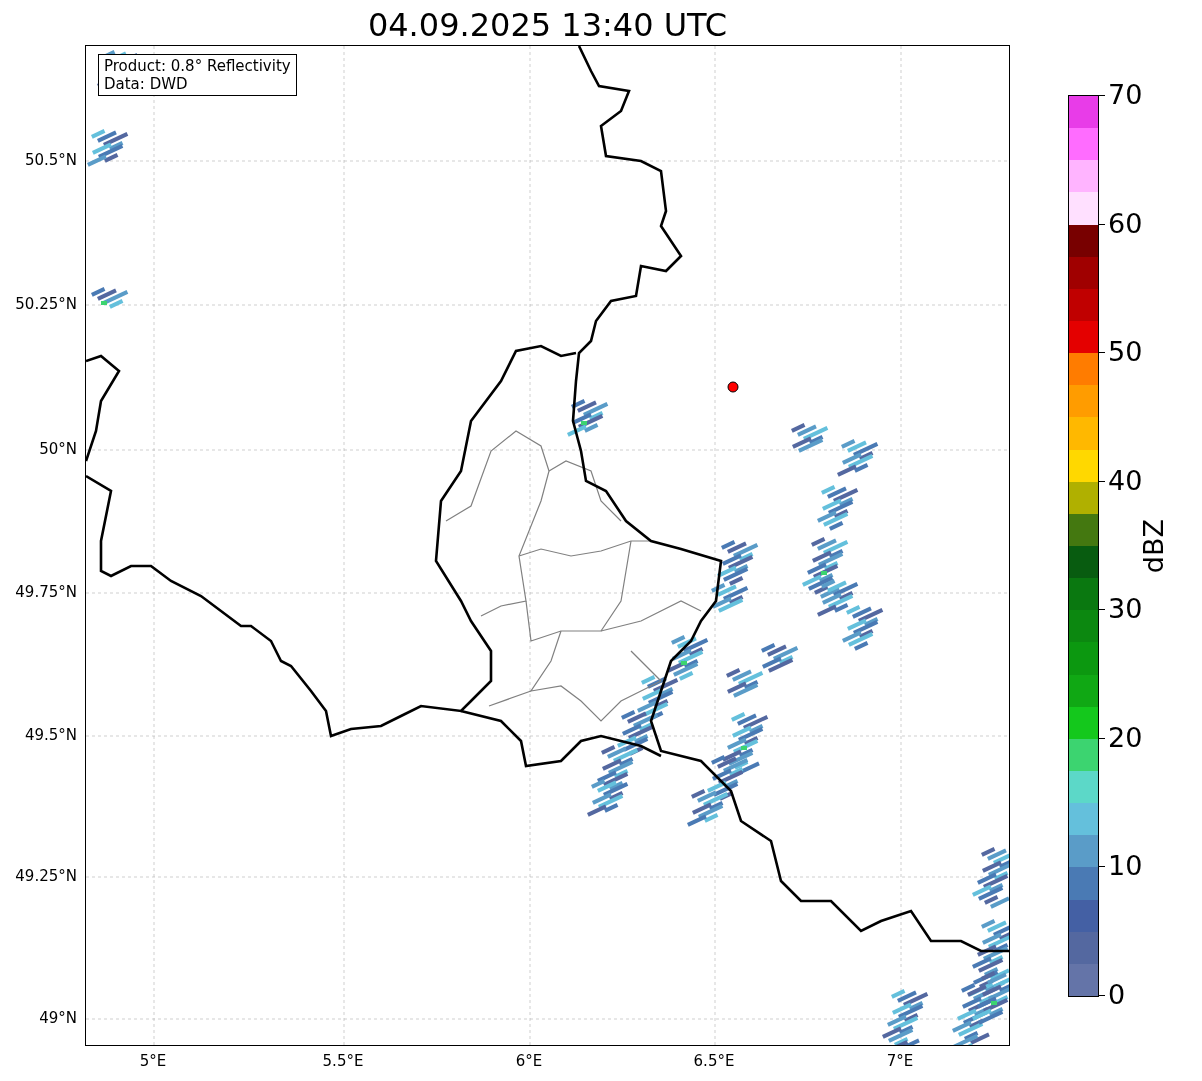 The image size is (1202, 1081). I want to click on latitude-label: 49.5°N, so click(50, 735).